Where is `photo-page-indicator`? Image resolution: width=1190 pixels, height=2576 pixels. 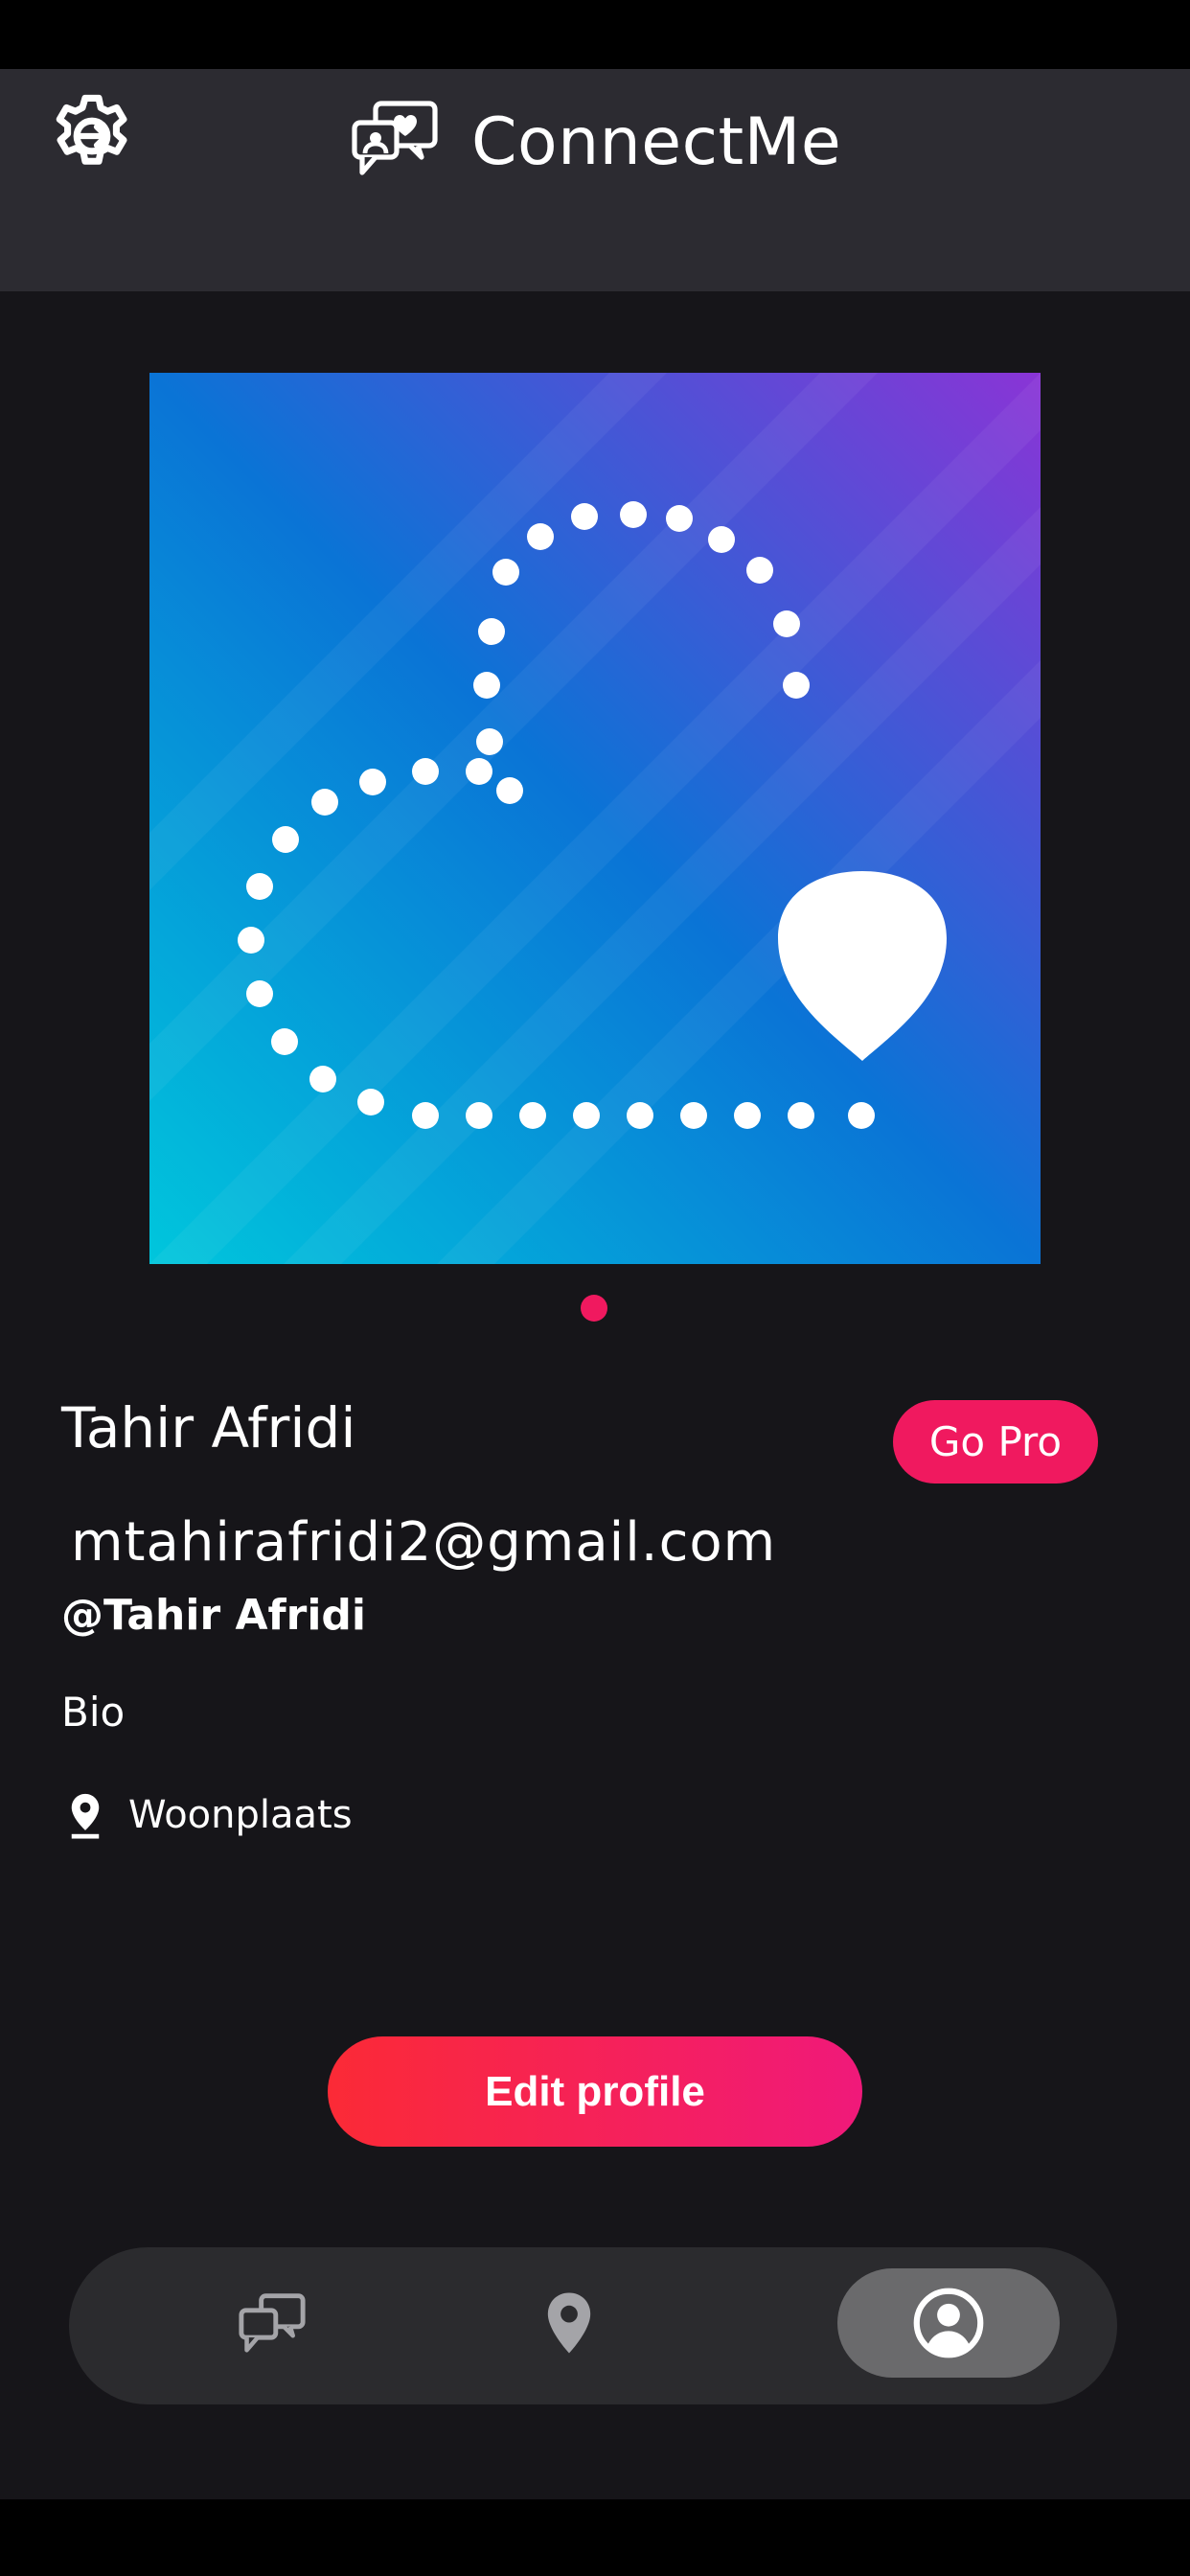 photo-page-indicator is located at coordinates (594, 1308).